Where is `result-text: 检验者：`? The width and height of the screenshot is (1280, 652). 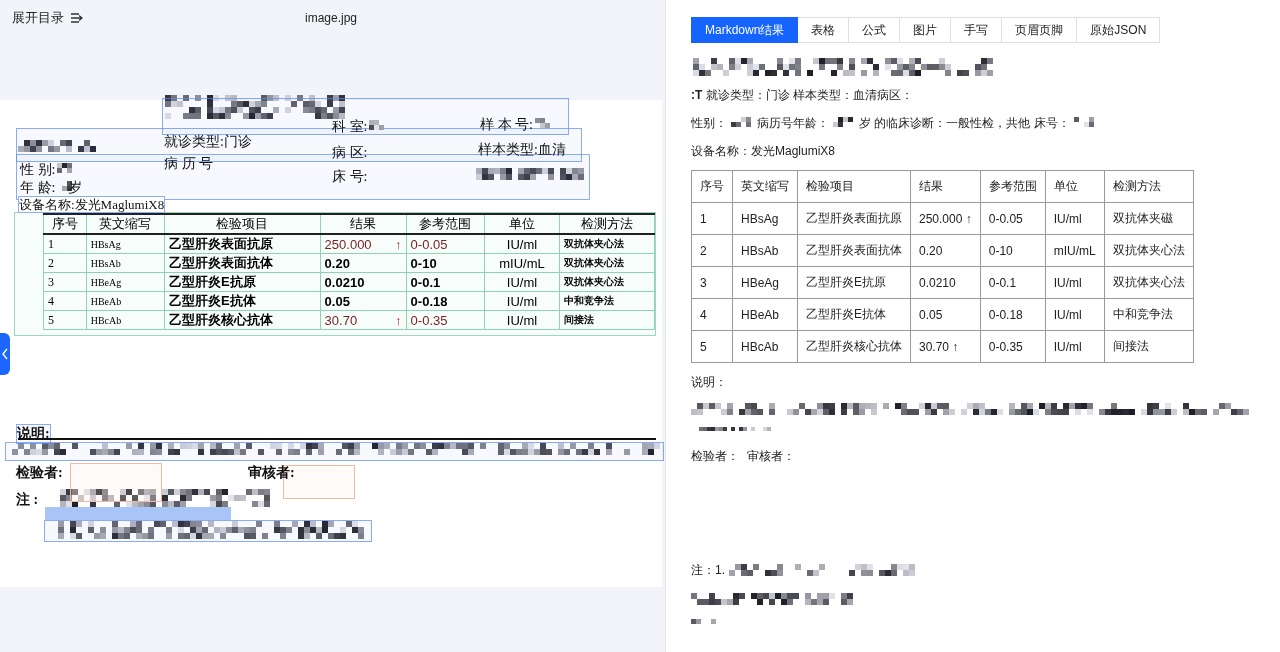 result-text: 检验者： is located at coordinates (715, 456).